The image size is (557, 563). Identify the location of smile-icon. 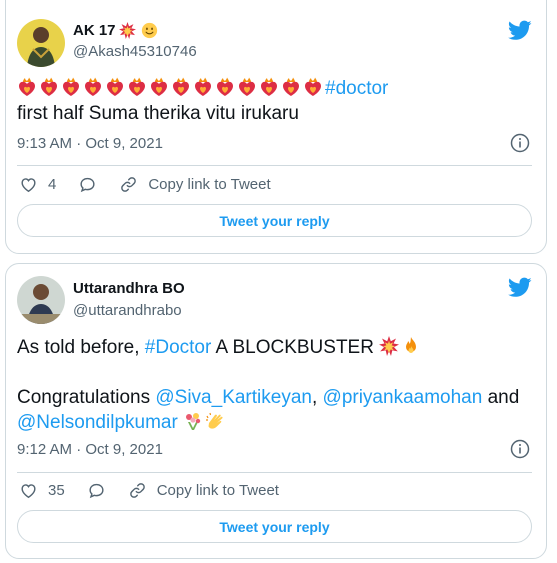
(149, 30).